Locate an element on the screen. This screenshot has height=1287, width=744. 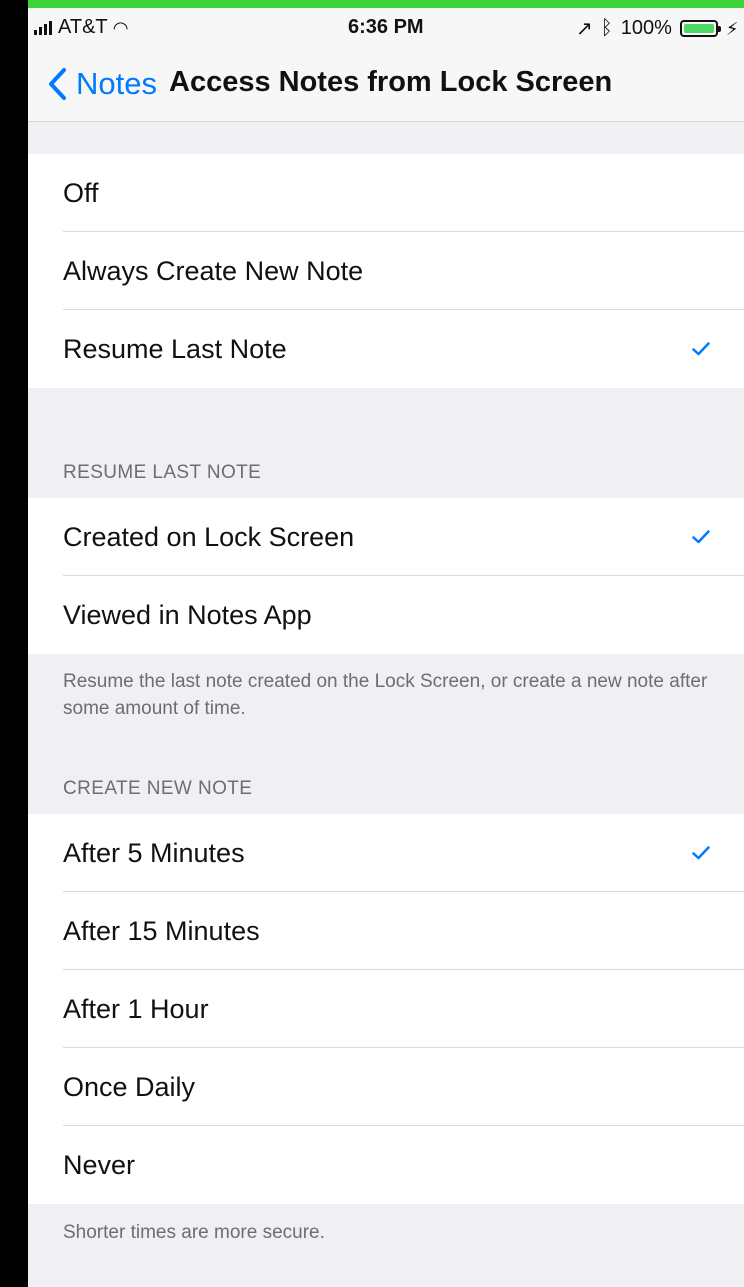
signal-icon is located at coordinates (43, 27).